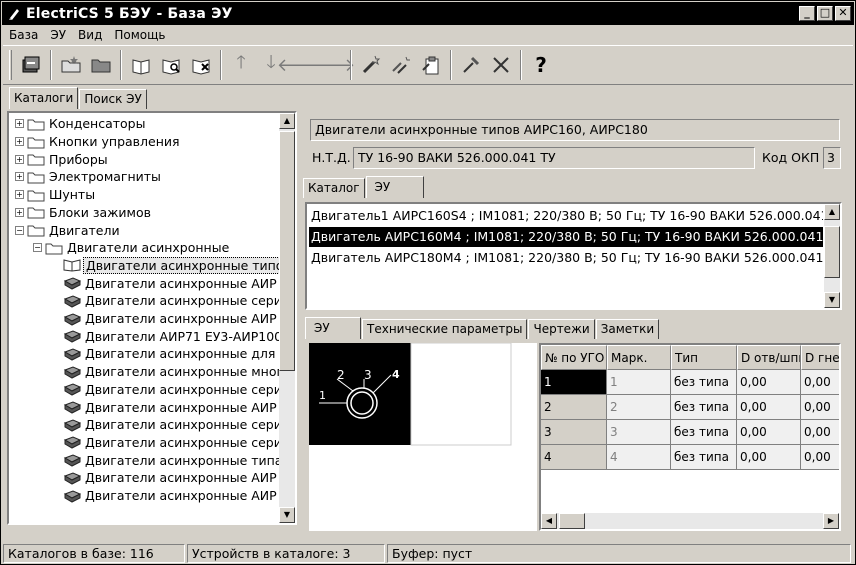 The height and width of the screenshot is (565, 856). What do you see at coordinates (574, 357) in the screenshot?
I see `grid-header-cell: № по УГО` at bounding box center [574, 357].